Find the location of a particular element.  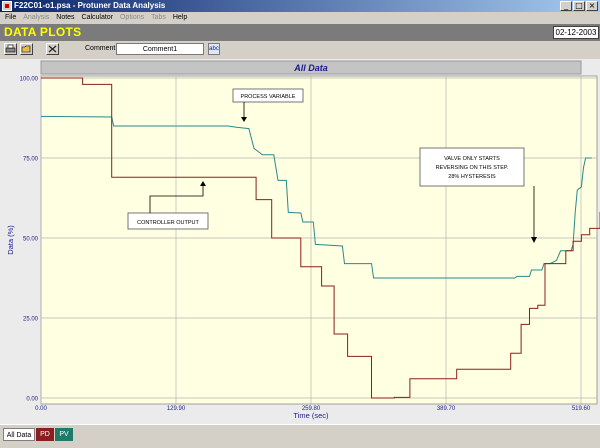

y-tick-label: 50.00 is located at coordinates (31, 240).